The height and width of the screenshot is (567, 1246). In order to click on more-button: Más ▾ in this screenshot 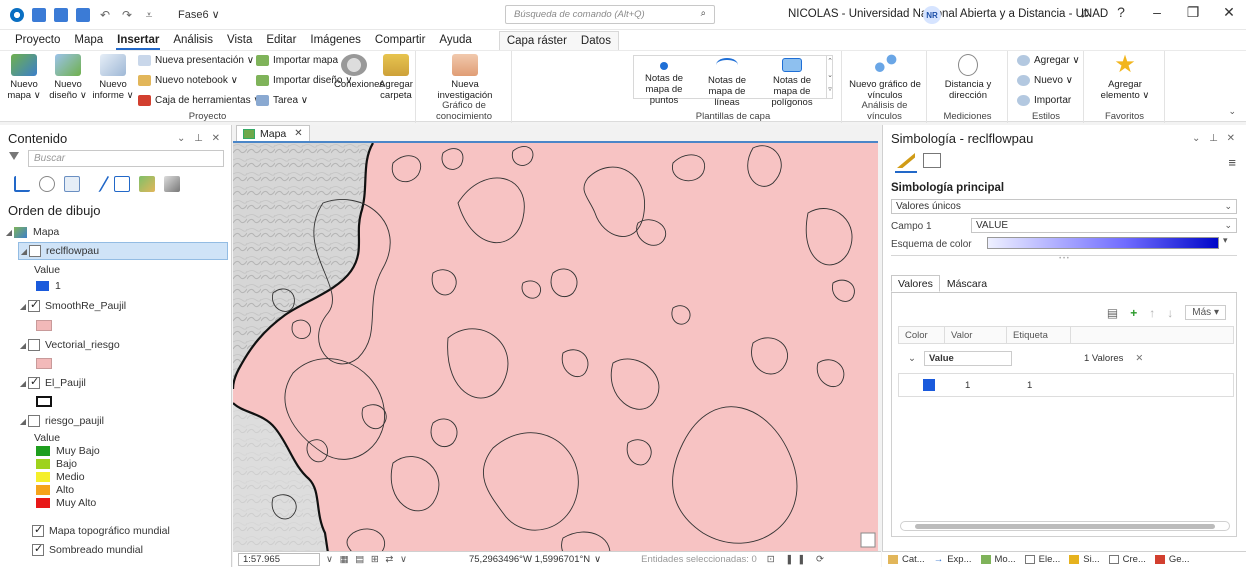, I will do `click(1205, 312)`.